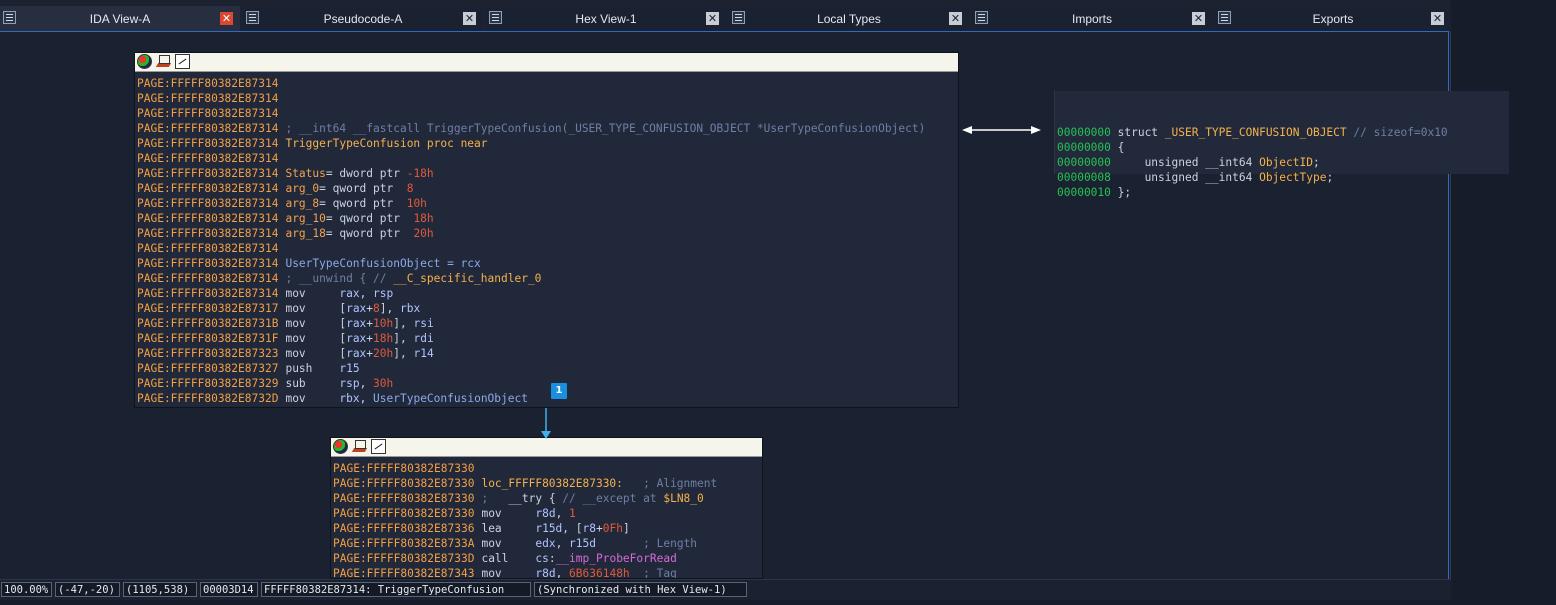 This screenshot has width=1556, height=605. Describe the element at coordinates (546, 435) in the screenshot. I see `edge-arrowhead` at that location.